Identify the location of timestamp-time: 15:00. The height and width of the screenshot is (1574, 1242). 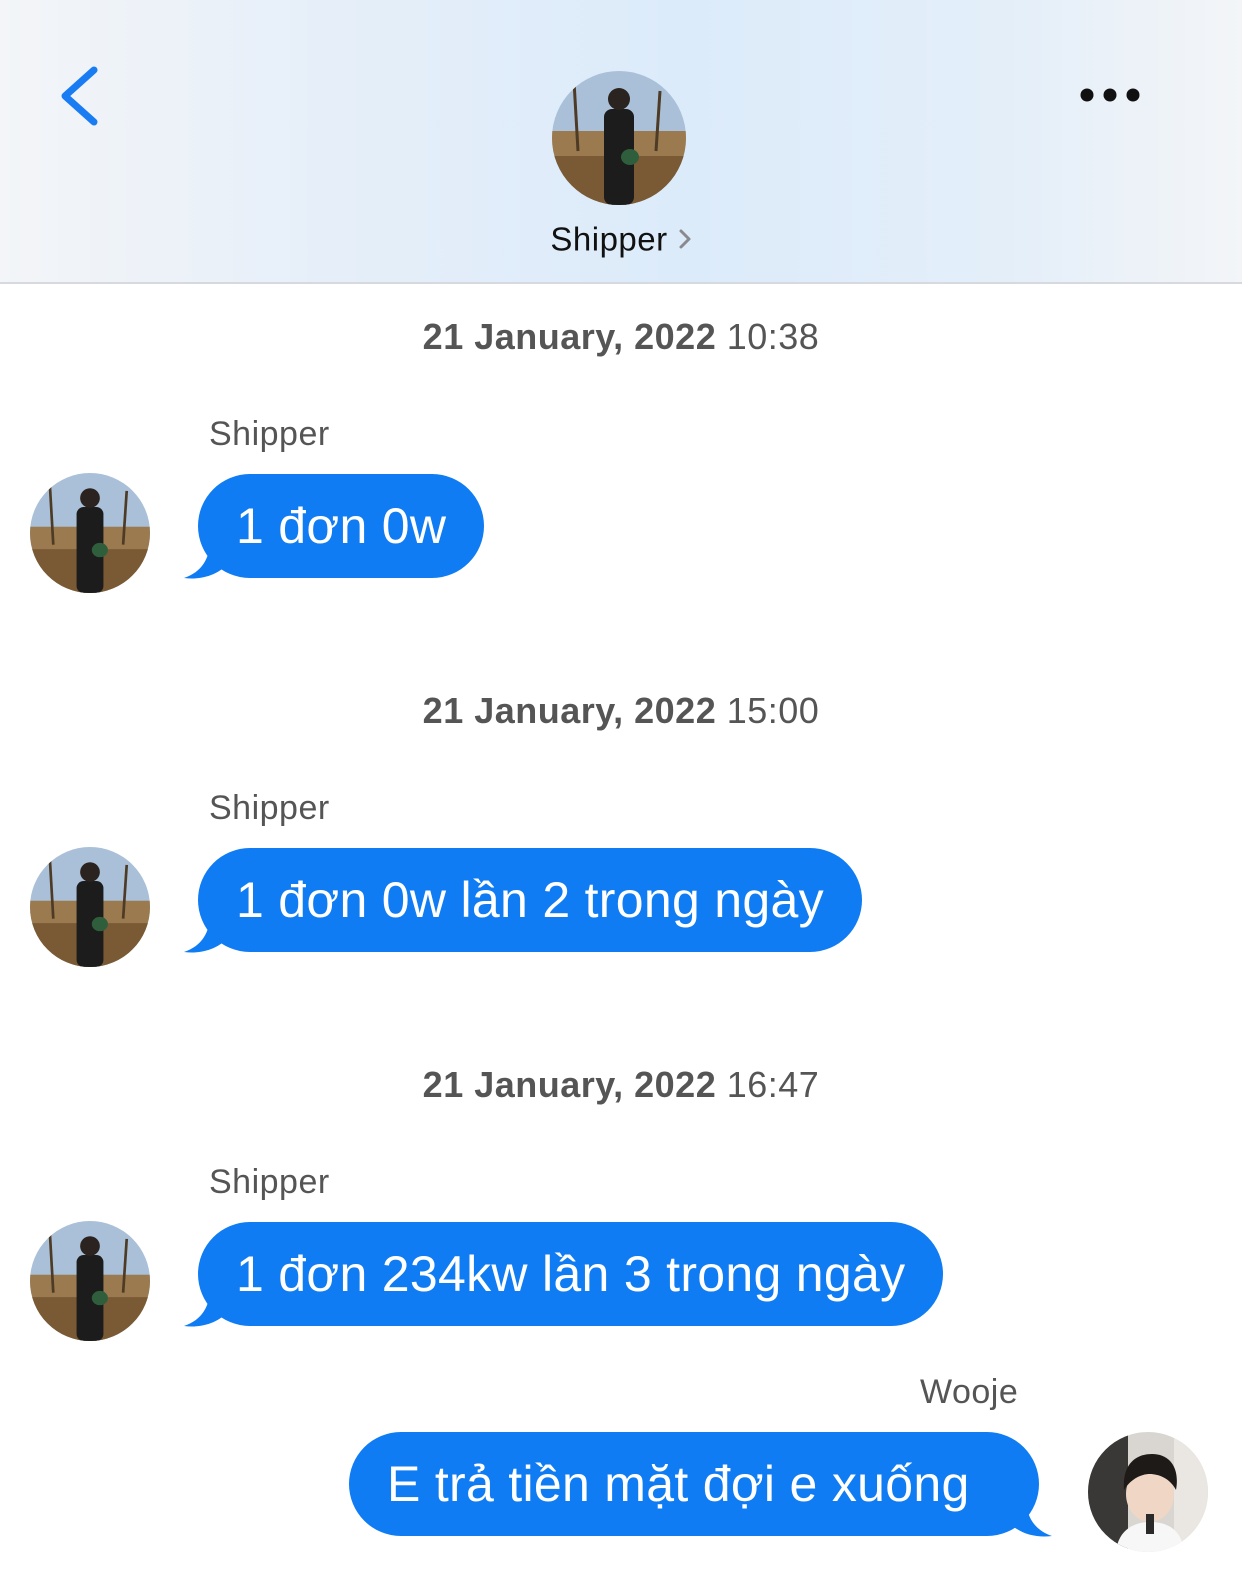
(773, 710).